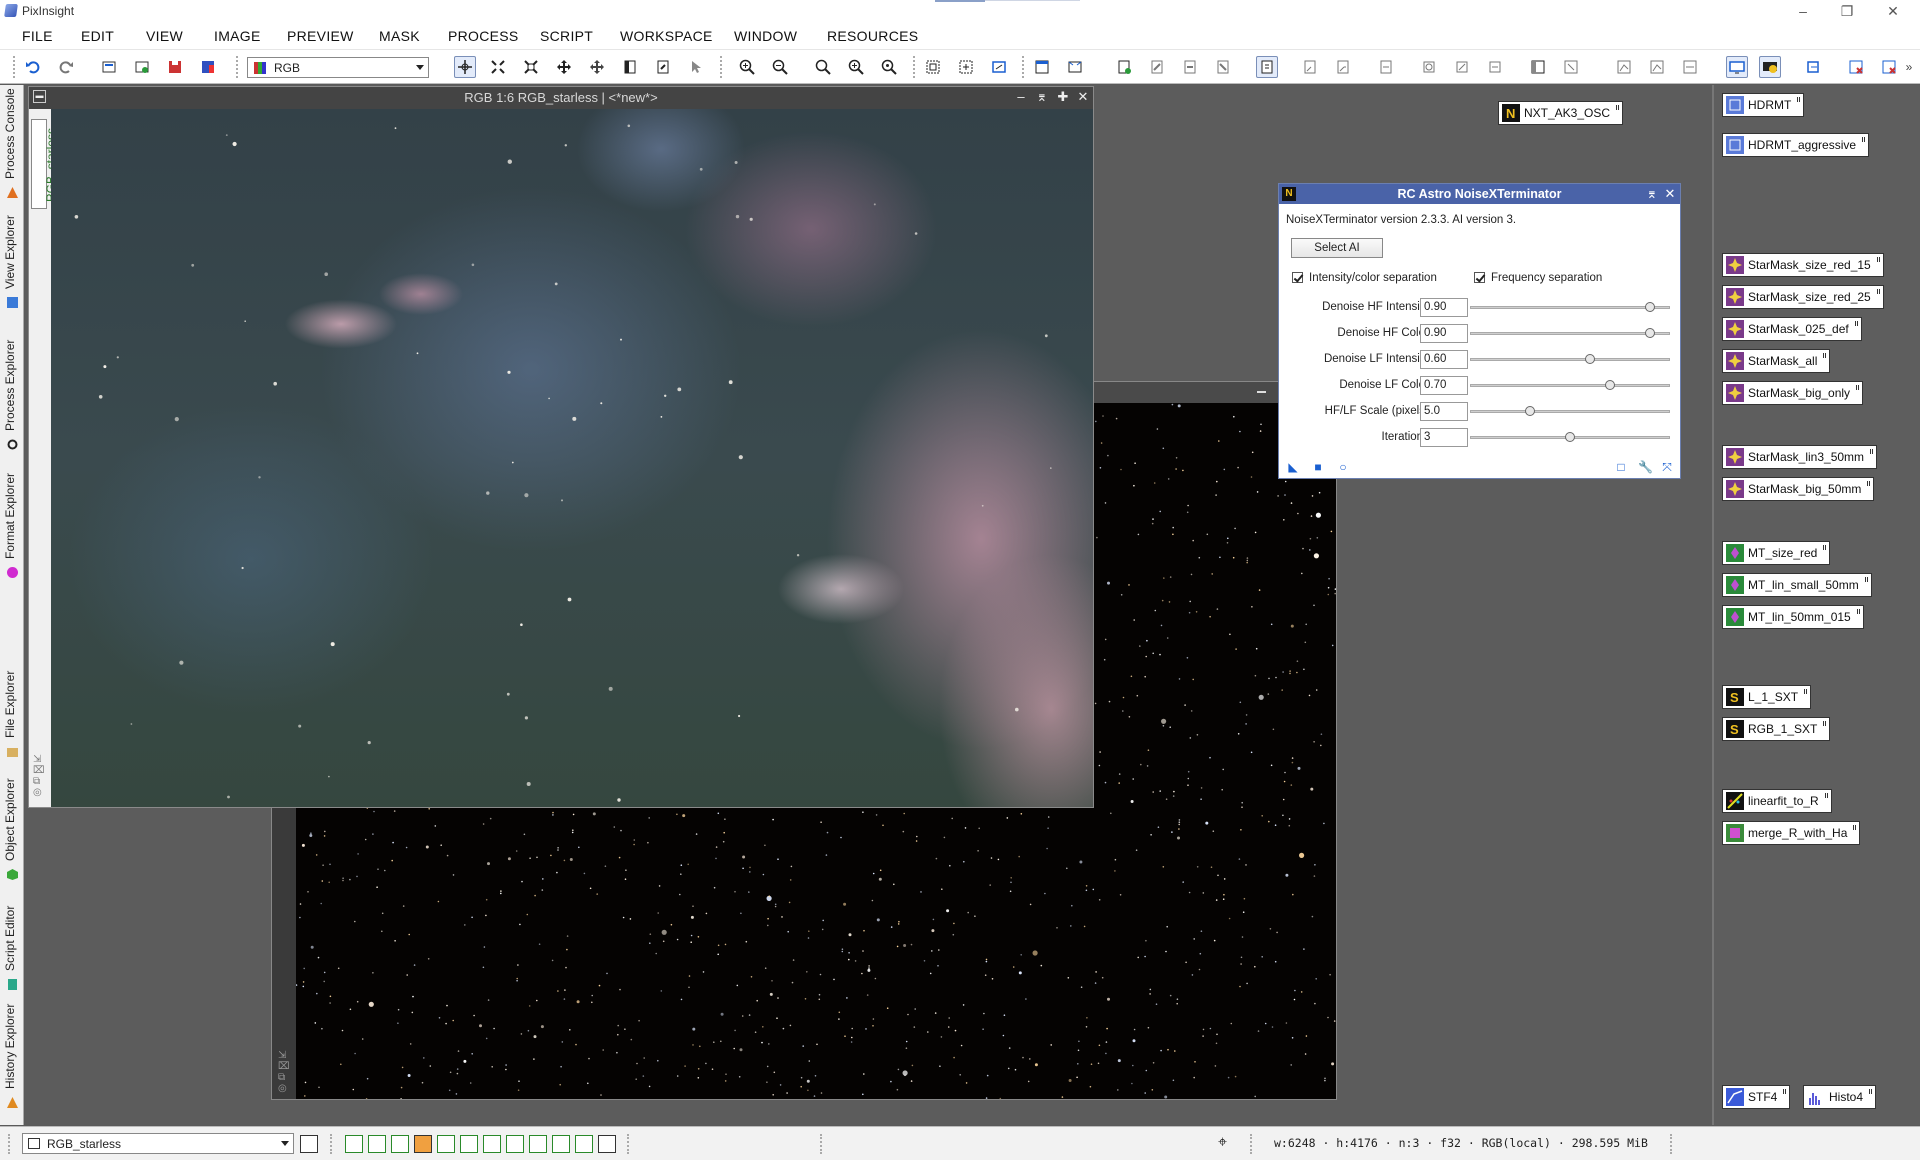  What do you see at coordinates (1803, 265) in the screenshot?
I see `process-icon-starmask-size-red-15: StarMask_size_red_15` at bounding box center [1803, 265].